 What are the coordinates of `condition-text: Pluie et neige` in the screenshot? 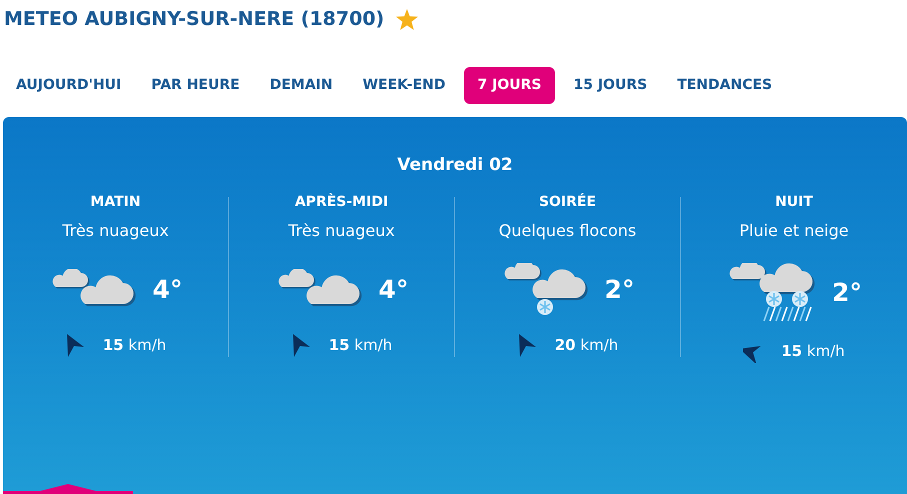 It's located at (794, 231).